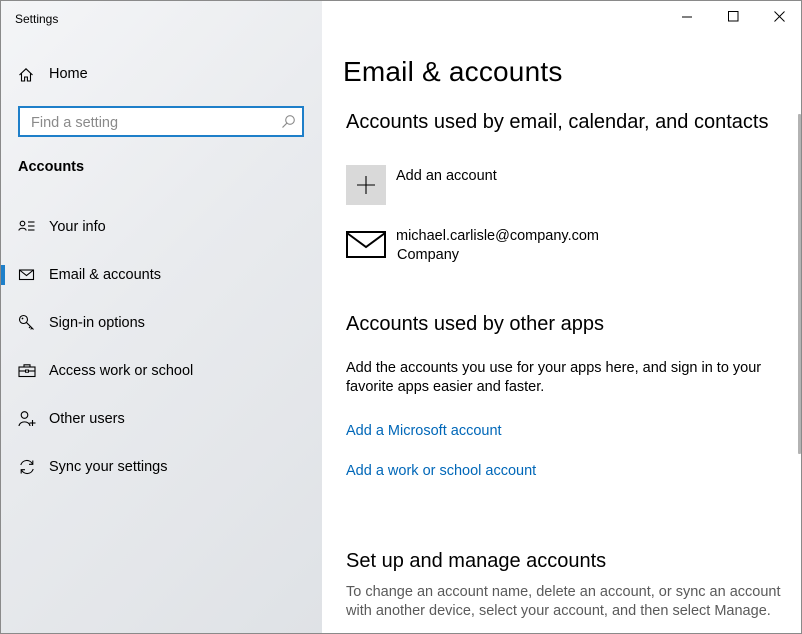 The image size is (802, 634). Describe the element at coordinates (424, 431) in the screenshot. I see `add-microsoft-account-link: Add a Microsoft account` at that location.